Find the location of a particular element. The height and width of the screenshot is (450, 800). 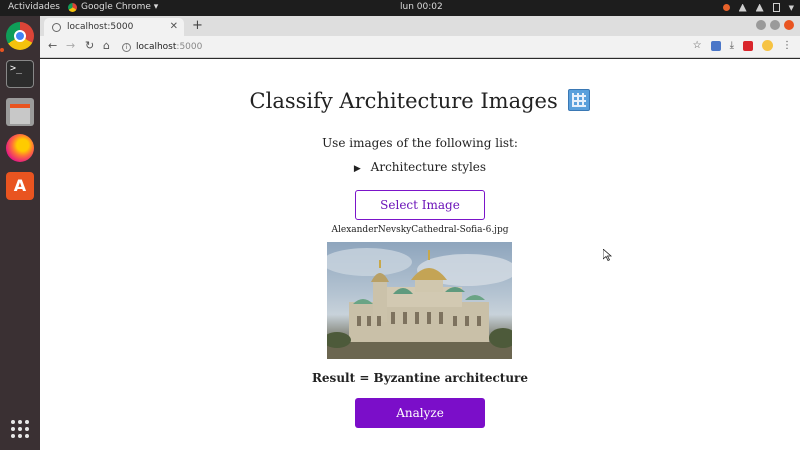

minimize-button is located at coordinates (761, 25).